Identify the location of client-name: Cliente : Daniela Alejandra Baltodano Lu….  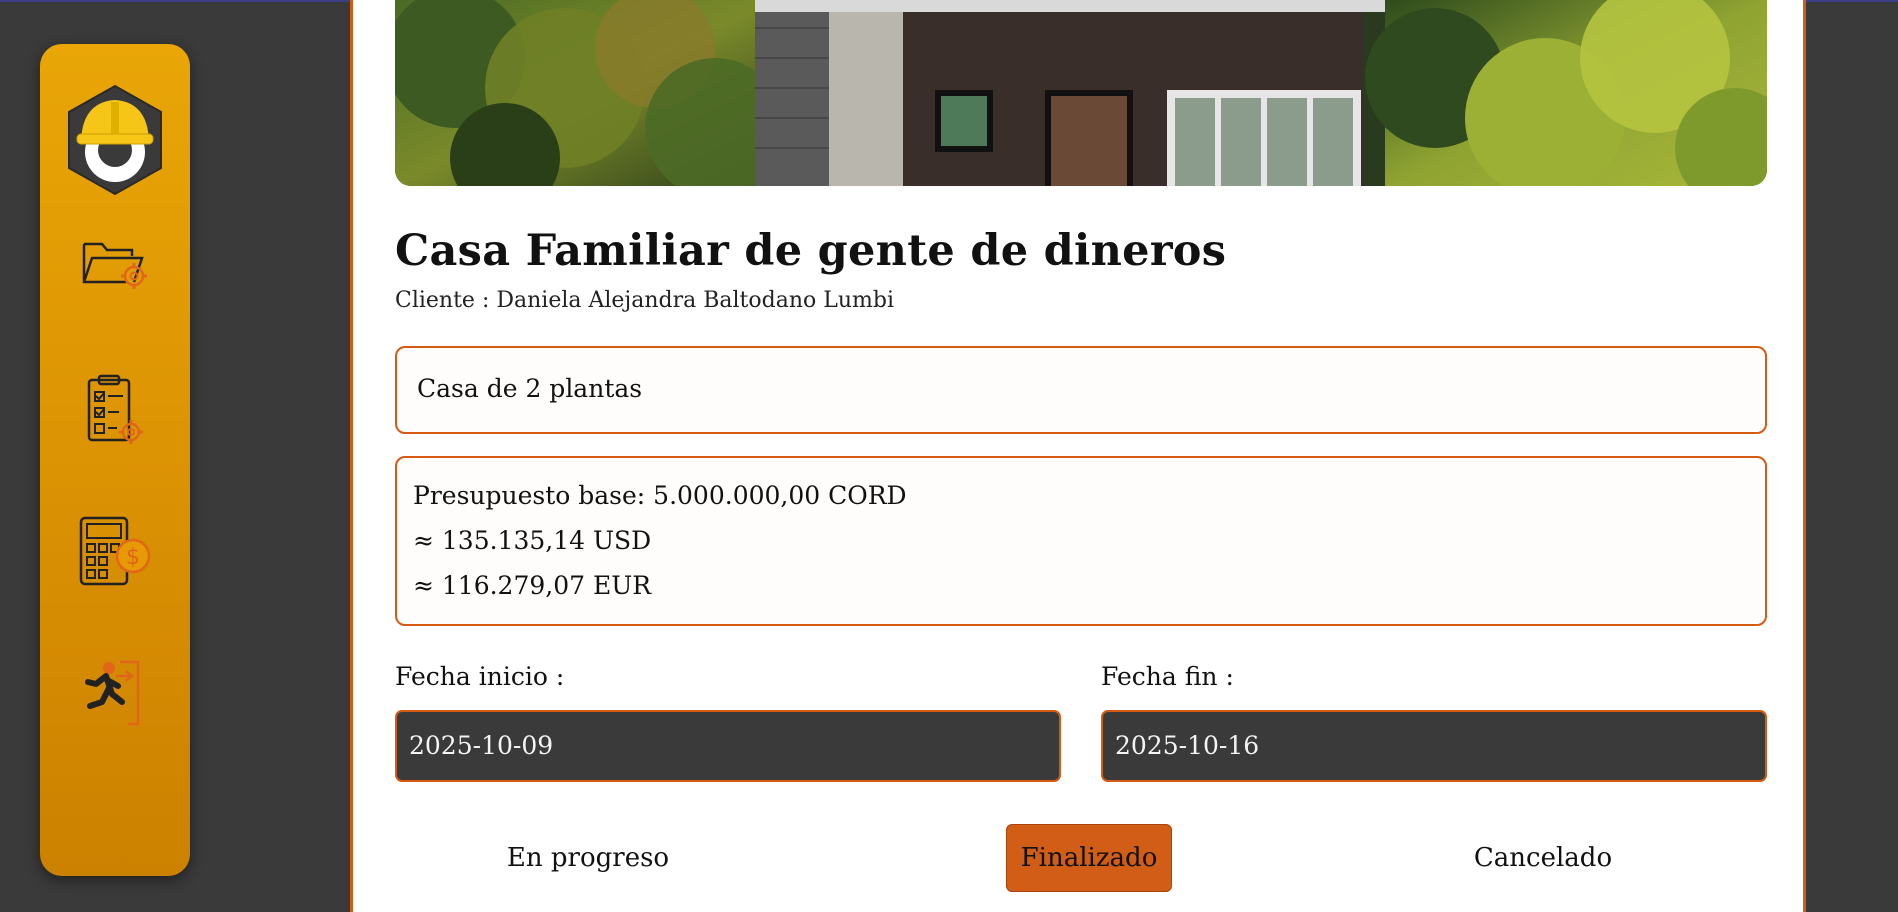
(645, 300).